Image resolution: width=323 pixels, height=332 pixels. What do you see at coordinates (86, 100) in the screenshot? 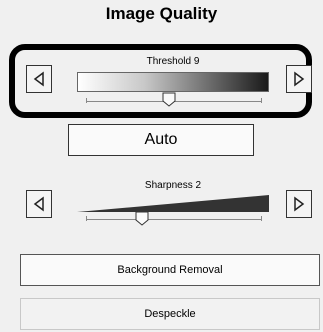
I see `threshold-slider-tick-start` at bounding box center [86, 100].